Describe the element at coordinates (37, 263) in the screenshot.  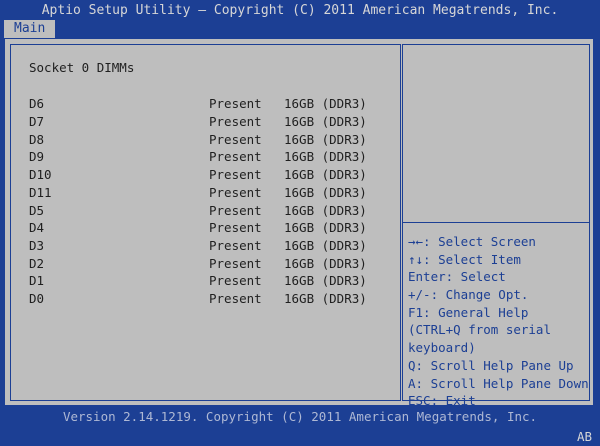
I see `dimm-name: D2` at that location.